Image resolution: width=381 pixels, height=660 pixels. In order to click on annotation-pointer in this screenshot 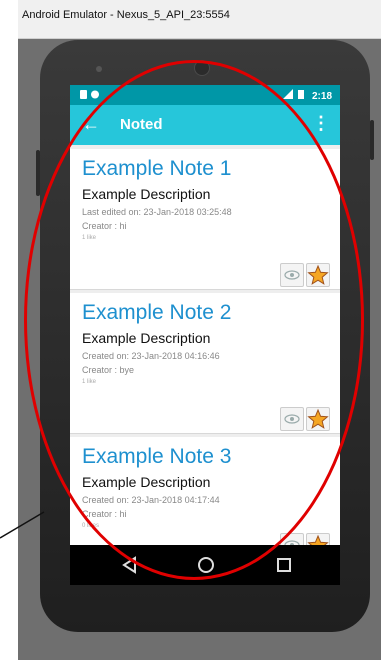, I will do `click(22, 525)`.